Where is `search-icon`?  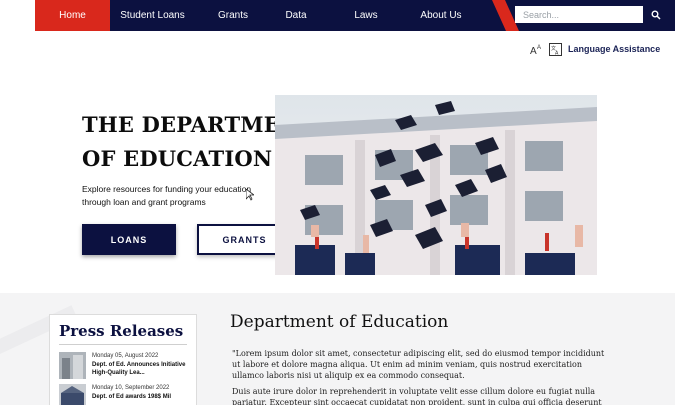
search-icon is located at coordinates (656, 15).